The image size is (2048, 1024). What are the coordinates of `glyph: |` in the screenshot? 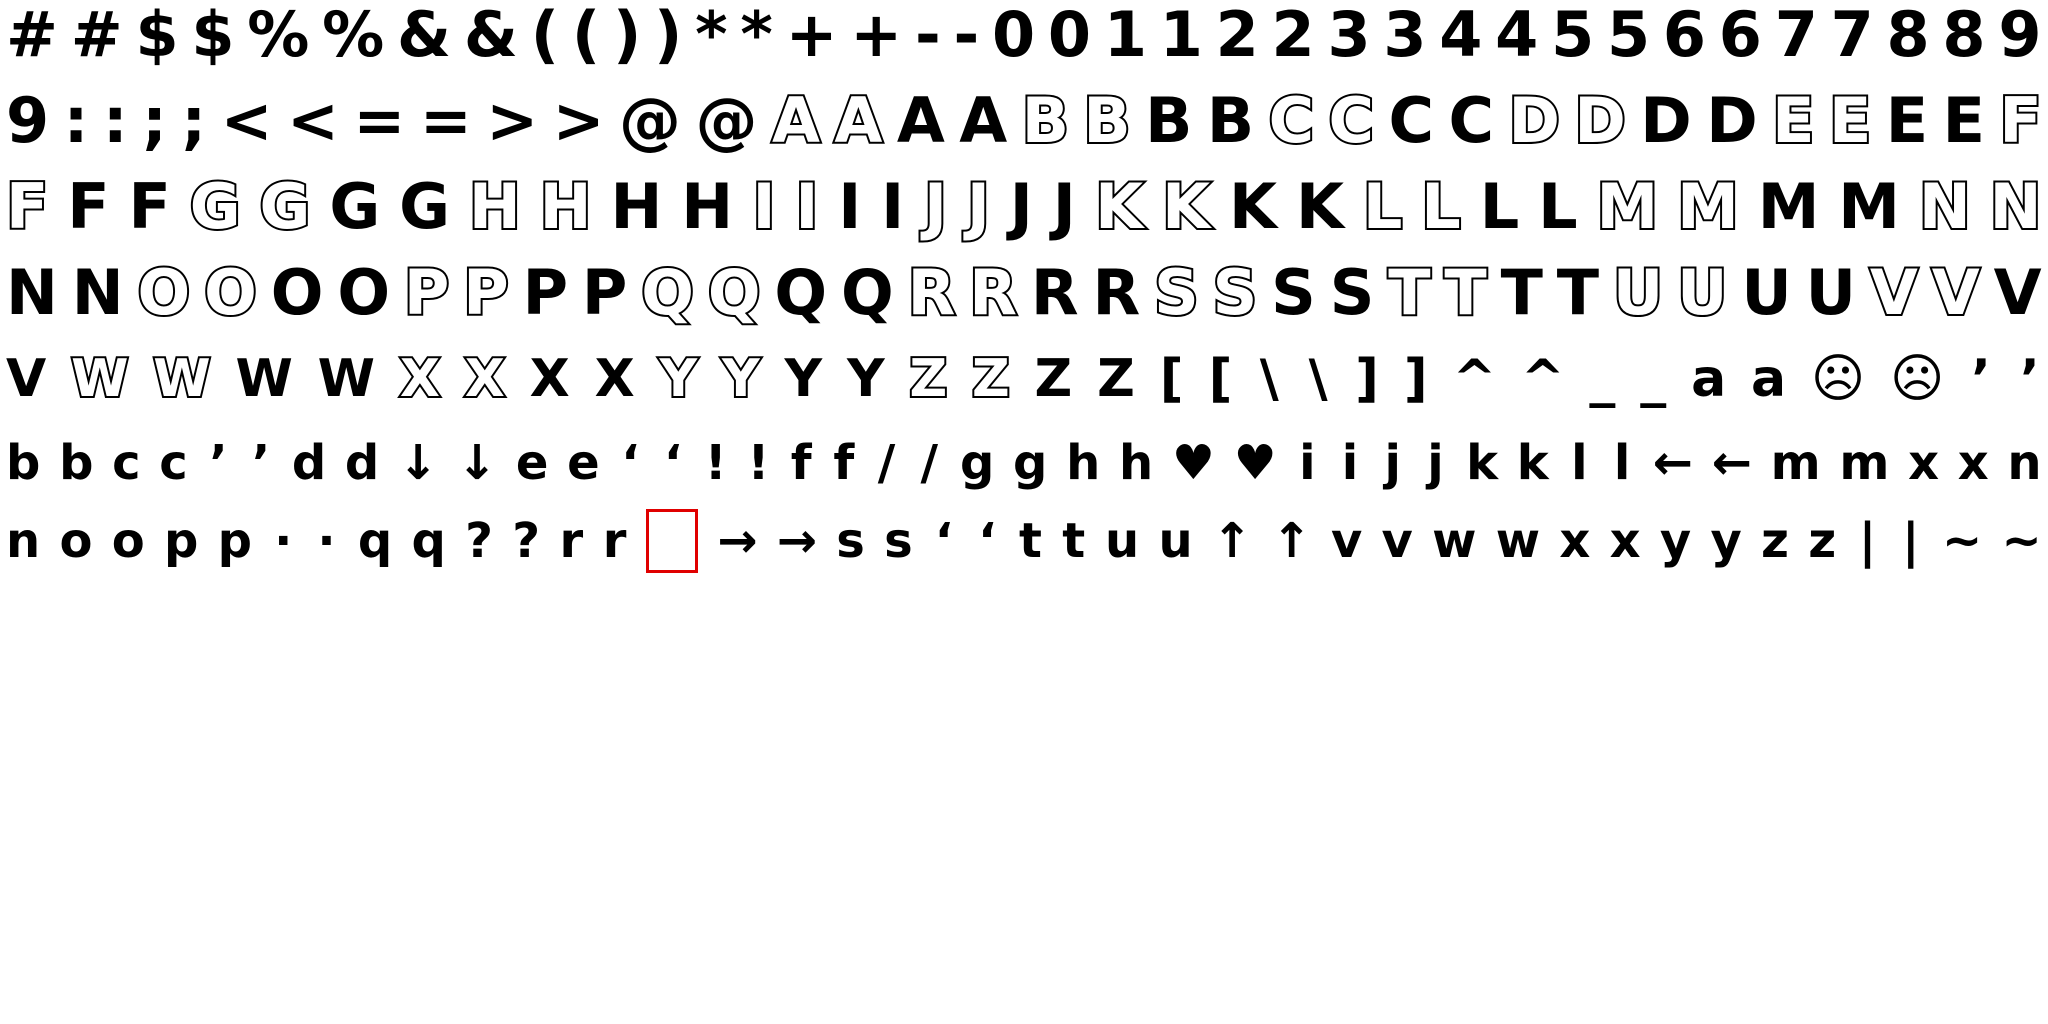 It's located at (1867, 541).